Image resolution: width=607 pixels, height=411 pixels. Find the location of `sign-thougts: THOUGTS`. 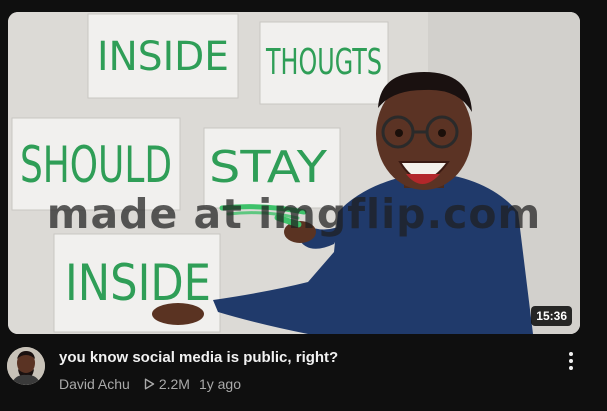

sign-thougts: THOUGTS is located at coordinates (324, 63).